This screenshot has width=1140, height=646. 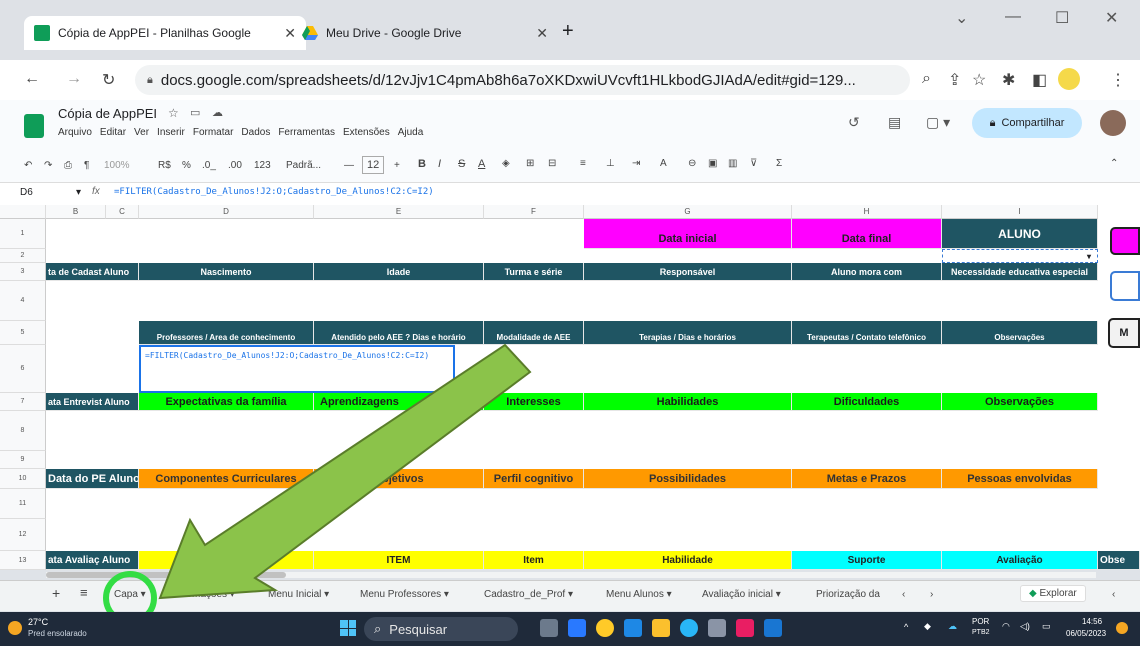 I want to click on windows-start-icon, so click(x=348, y=628).